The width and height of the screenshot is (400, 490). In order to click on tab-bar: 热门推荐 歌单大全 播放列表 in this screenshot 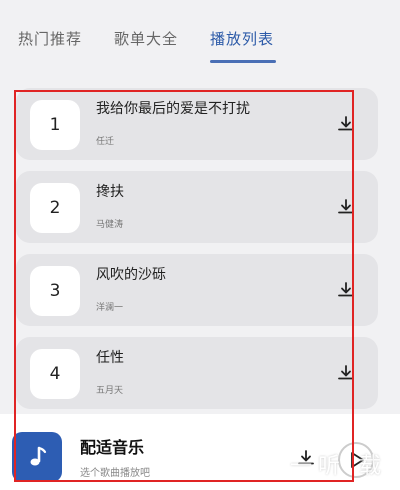, I will do `click(200, 33)`.